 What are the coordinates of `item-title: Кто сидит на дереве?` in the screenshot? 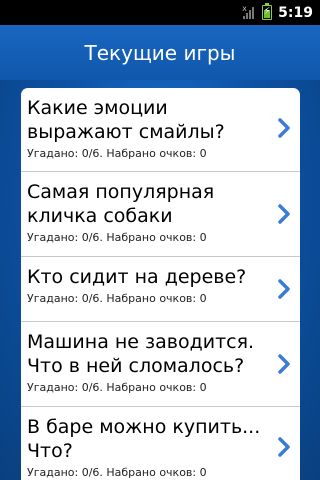 It's located at (137, 277).